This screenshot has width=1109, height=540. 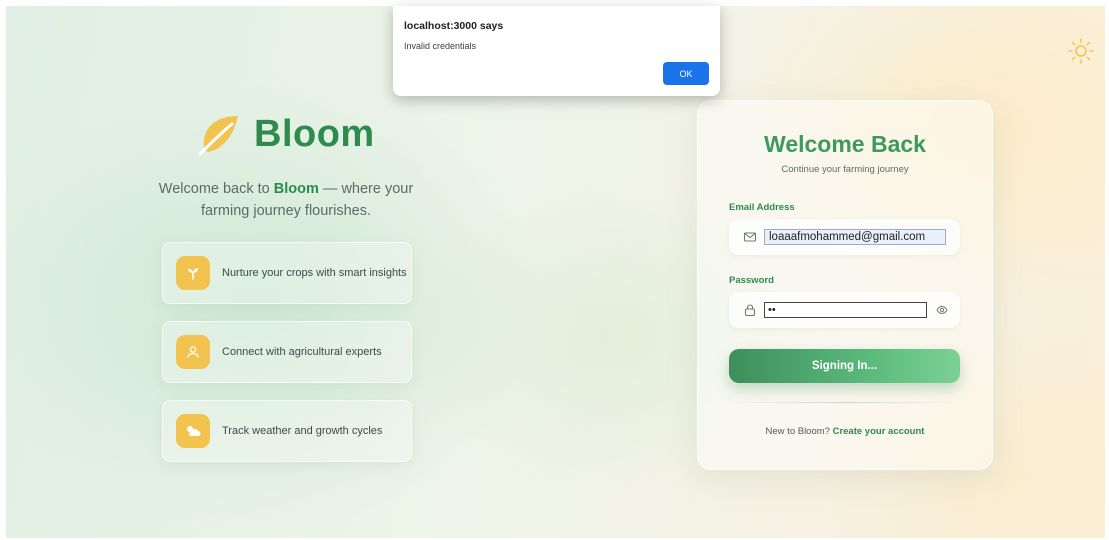 I want to click on divider, so click(x=844, y=402).